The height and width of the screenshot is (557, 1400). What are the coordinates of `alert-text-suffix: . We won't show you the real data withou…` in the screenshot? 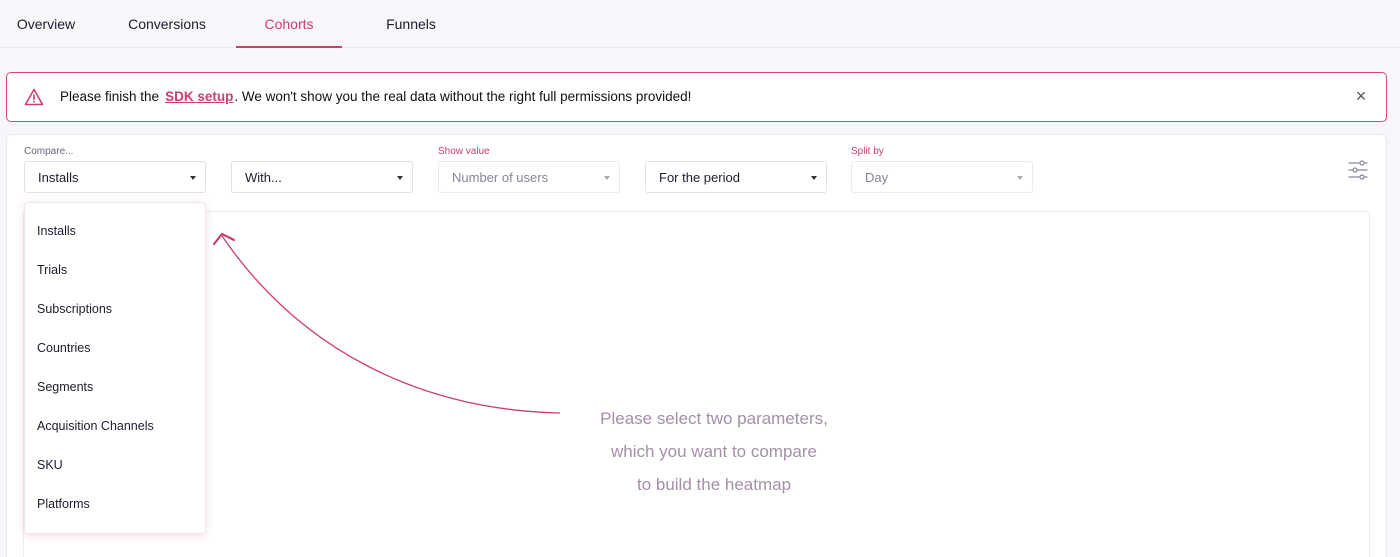 It's located at (463, 96).